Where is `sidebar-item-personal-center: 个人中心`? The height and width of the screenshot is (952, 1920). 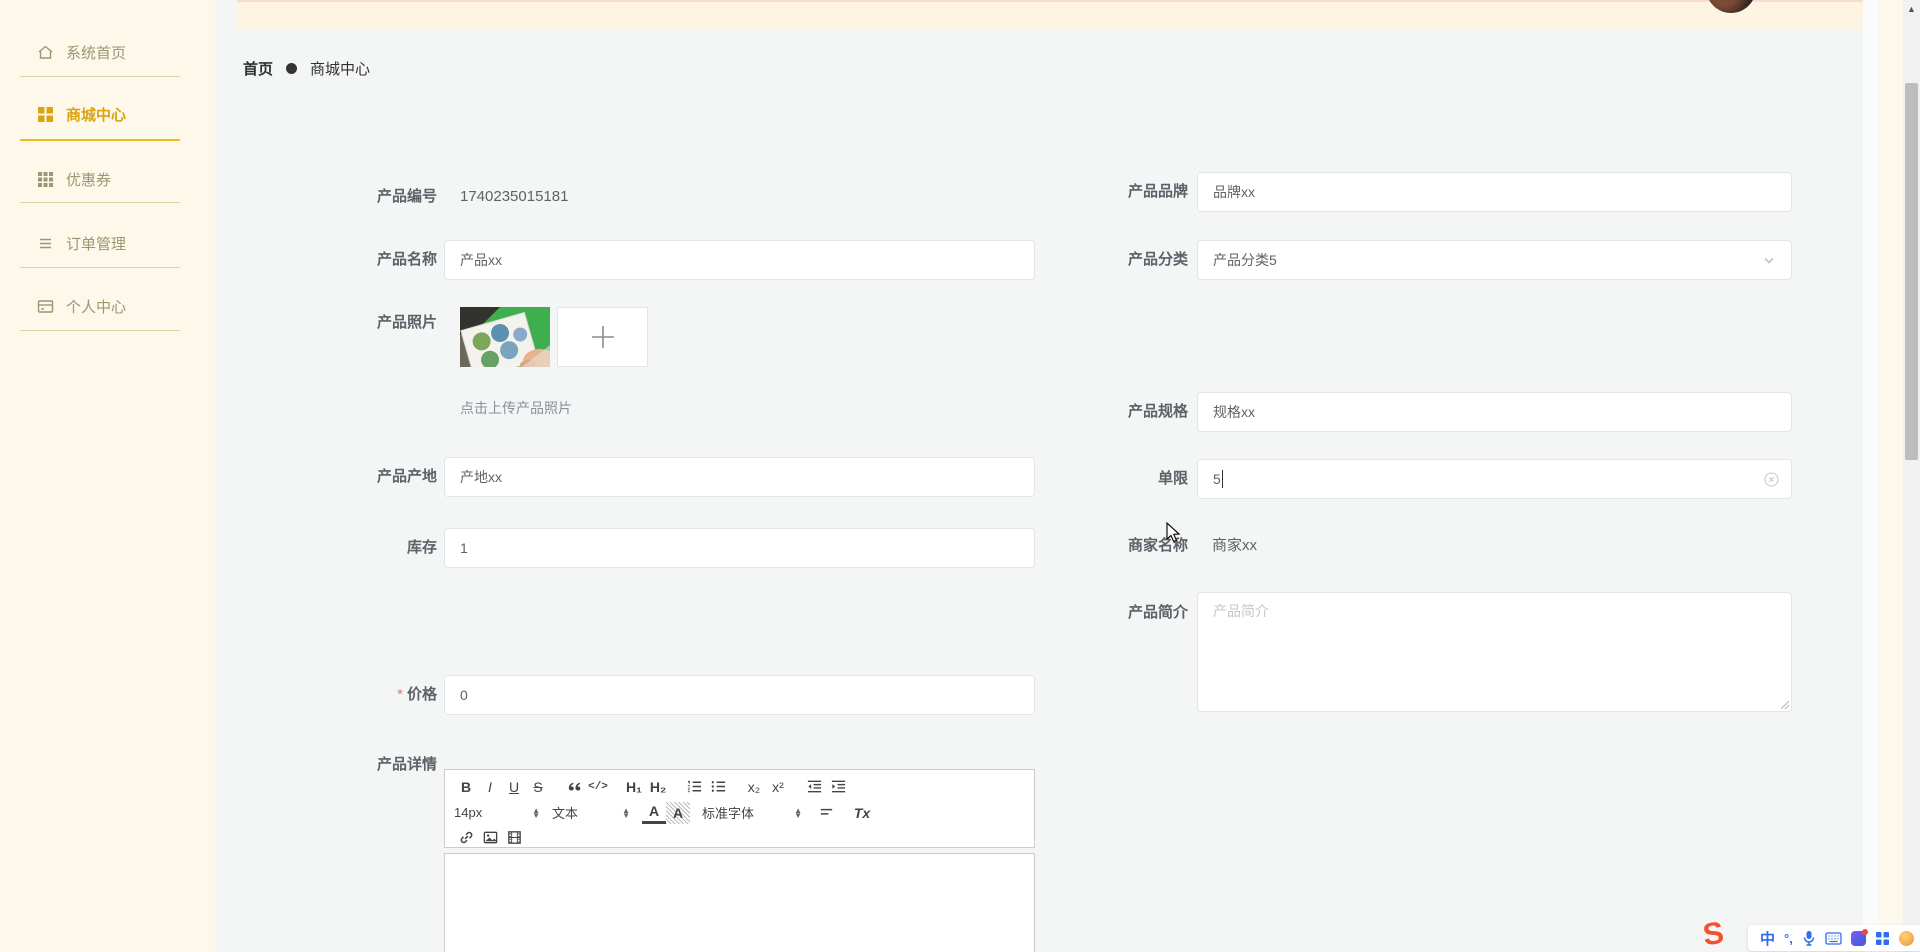 sidebar-item-personal-center: 个人中心 is located at coordinates (107, 306).